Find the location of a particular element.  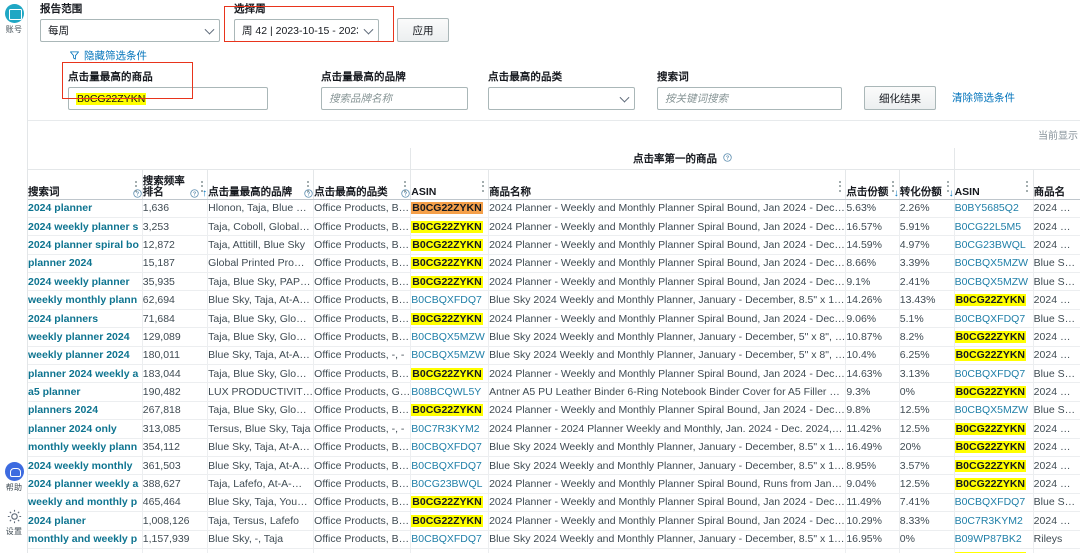

cell-search-term: 2024 planner spiral bo is located at coordinates (85, 245).